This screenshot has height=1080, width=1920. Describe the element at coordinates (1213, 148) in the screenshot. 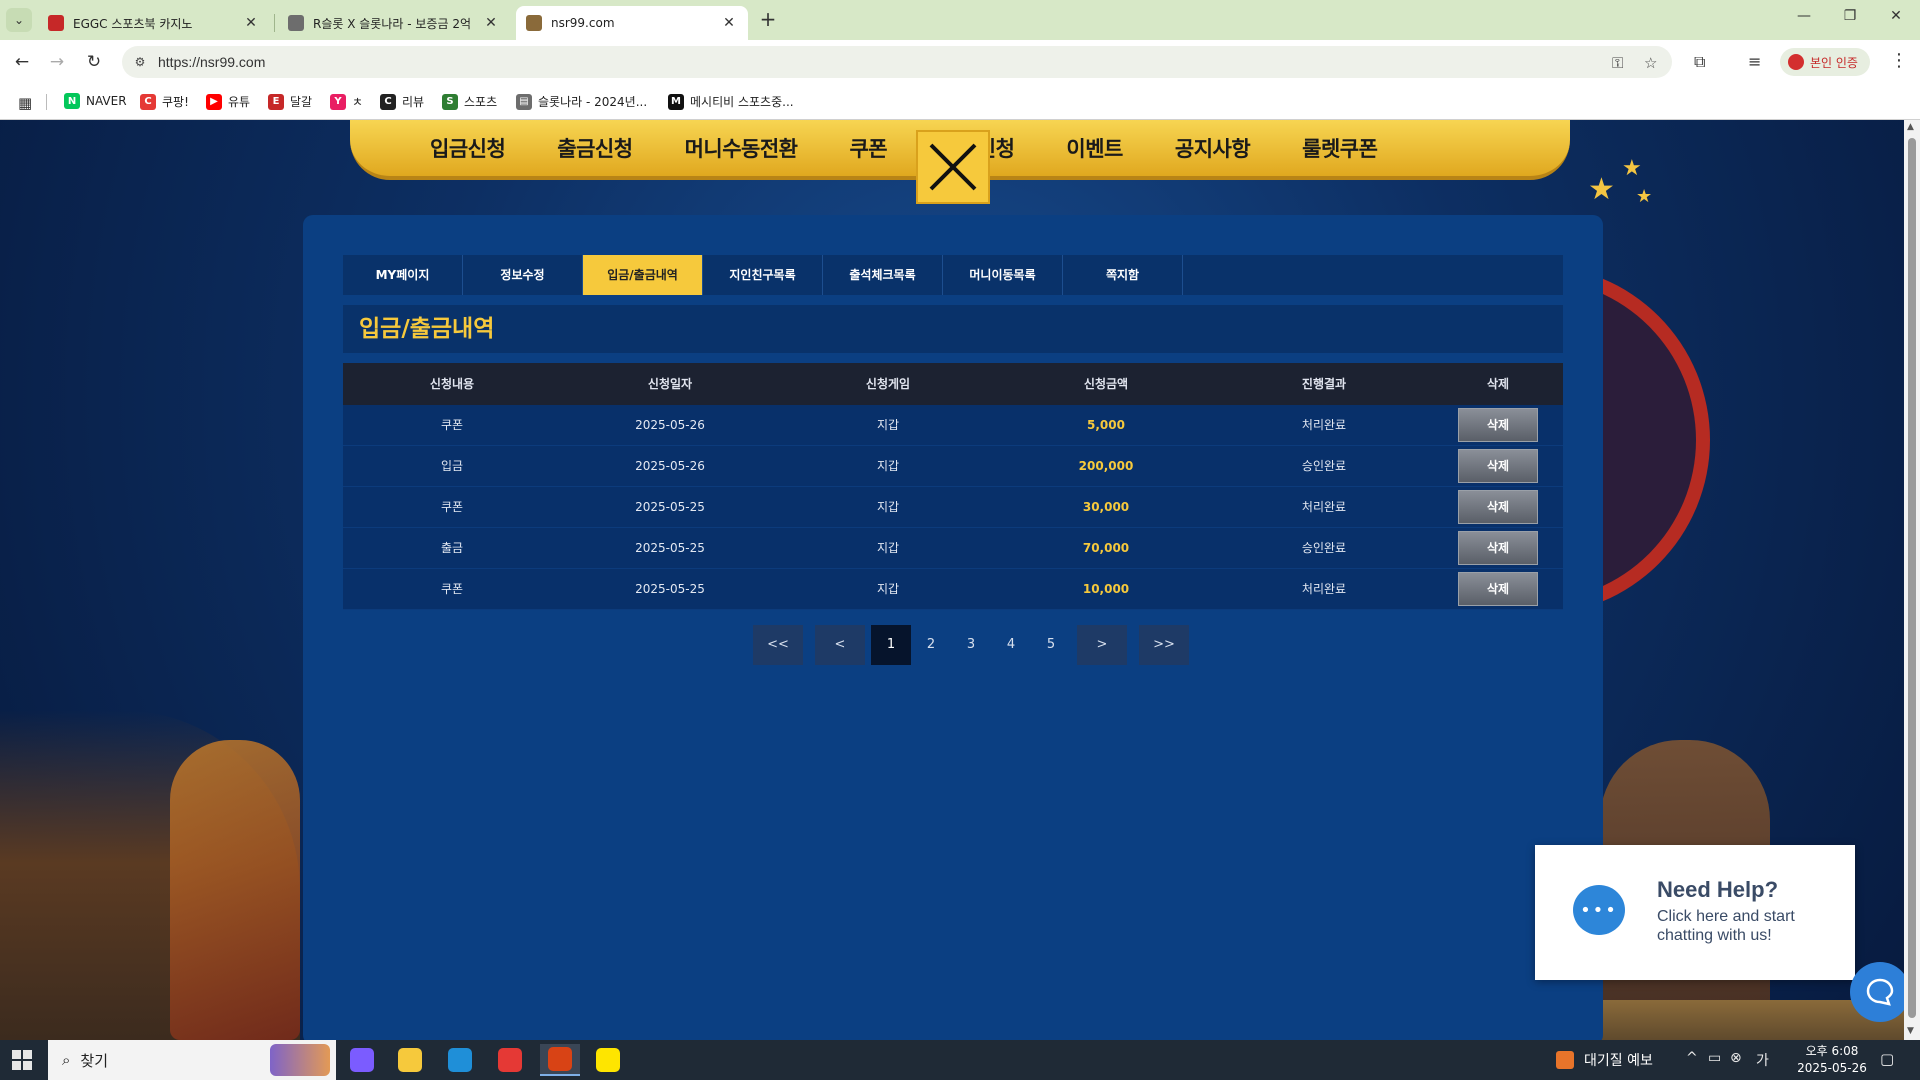

I see `nav-item: 공지사항` at that location.